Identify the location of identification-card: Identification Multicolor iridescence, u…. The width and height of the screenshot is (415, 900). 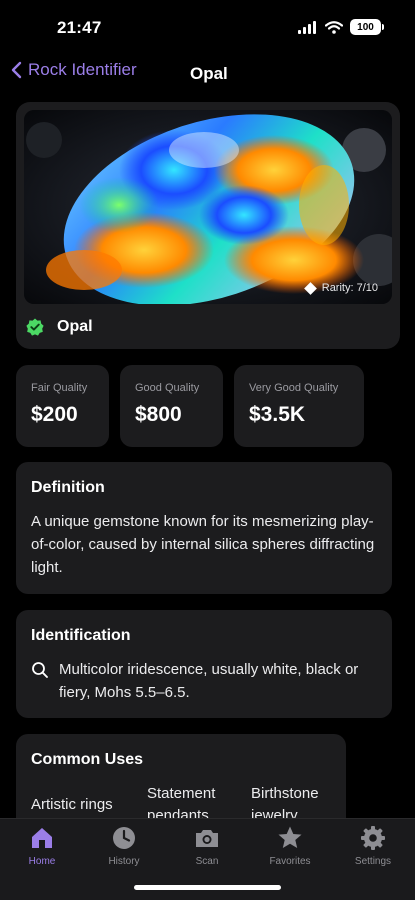
(204, 664).